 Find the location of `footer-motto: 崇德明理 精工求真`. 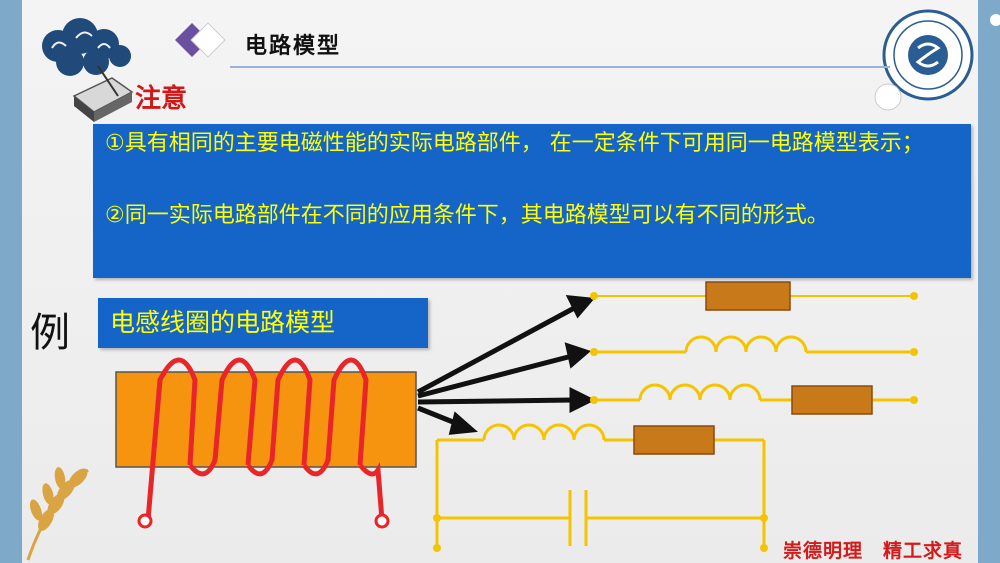

footer-motto: 崇德明理 精工求真 is located at coordinates (873, 551).